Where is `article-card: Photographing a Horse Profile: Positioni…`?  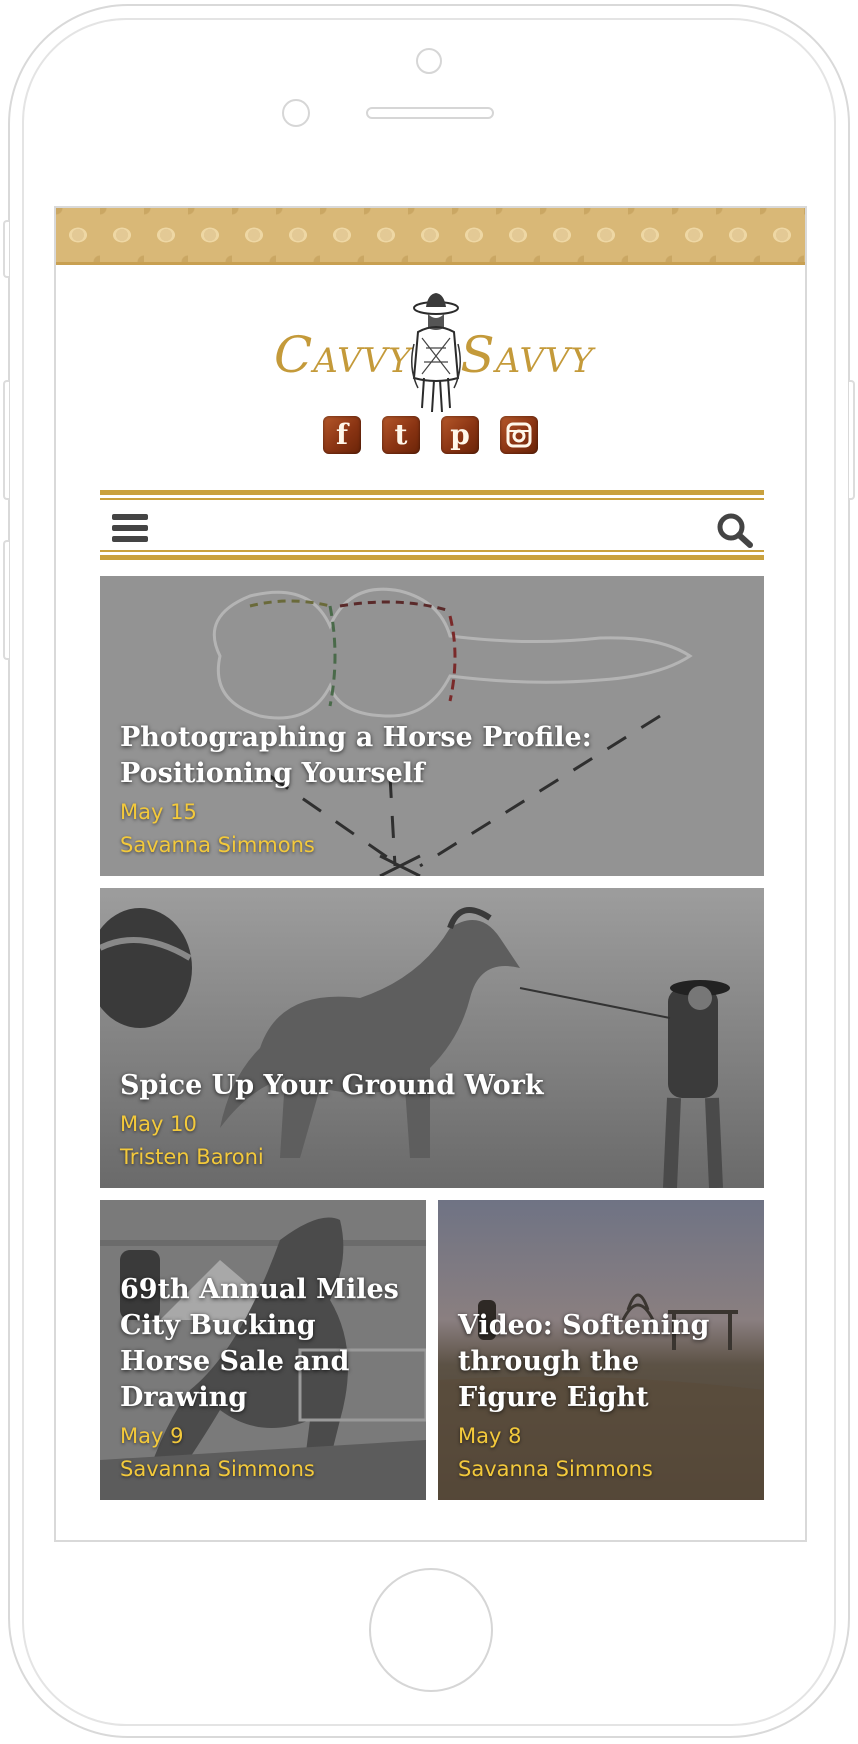
article-card: Photographing a Horse Profile: Positioni… is located at coordinates (432, 726).